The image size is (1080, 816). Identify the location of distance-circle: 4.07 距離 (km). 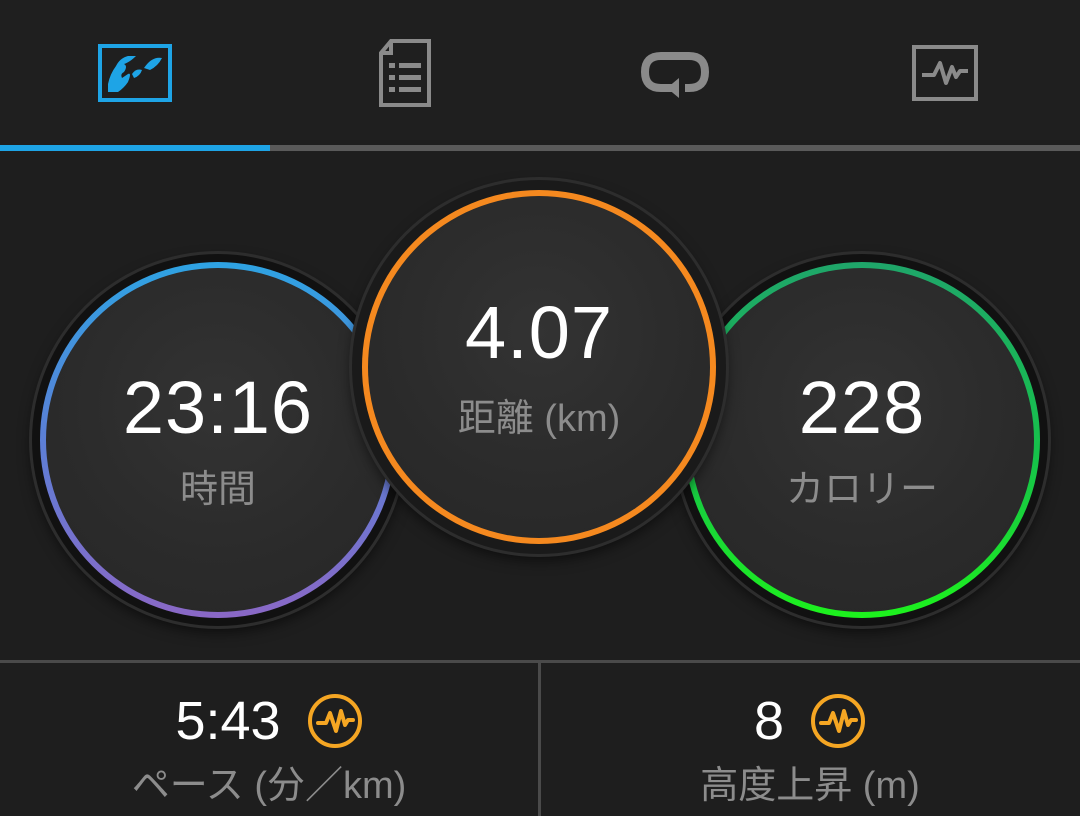
(539, 367).